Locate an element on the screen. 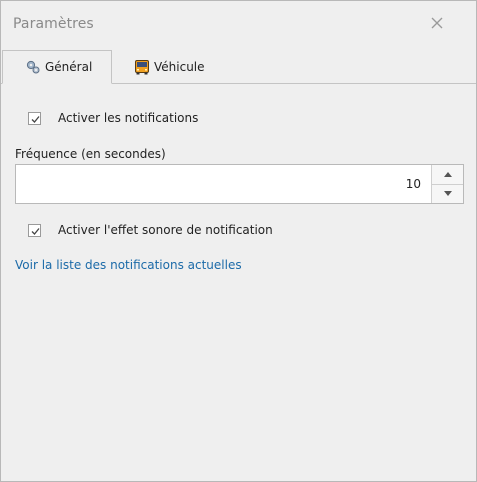 The image size is (477, 482). notifications-checkbox-row: Activer les notifications is located at coordinates (113, 118).